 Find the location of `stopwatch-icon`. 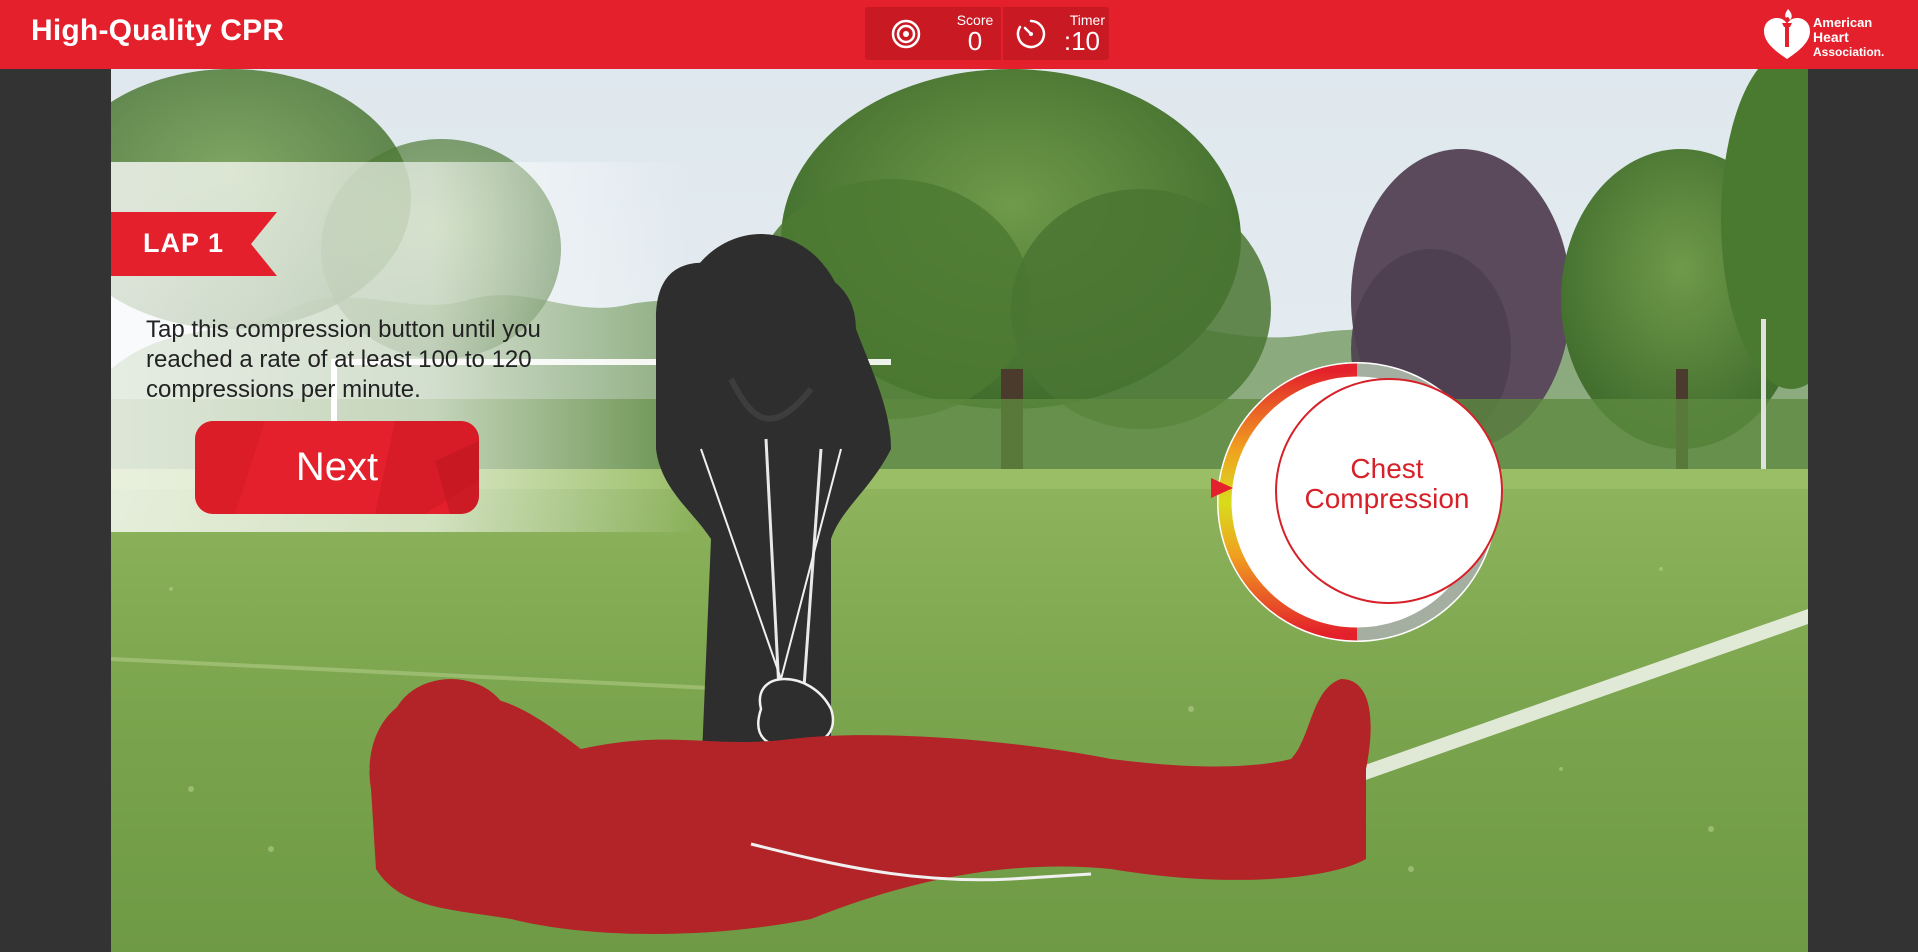

stopwatch-icon is located at coordinates (1031, 34).